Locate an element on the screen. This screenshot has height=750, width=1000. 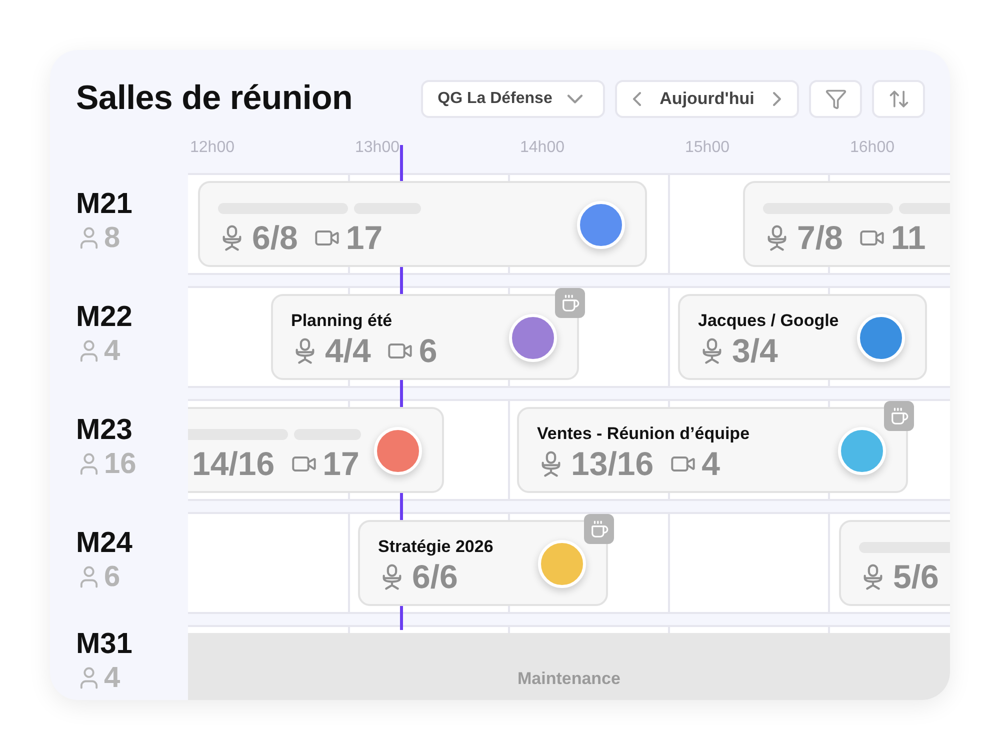
room-name: M23 is located at coordinates (105, 430).